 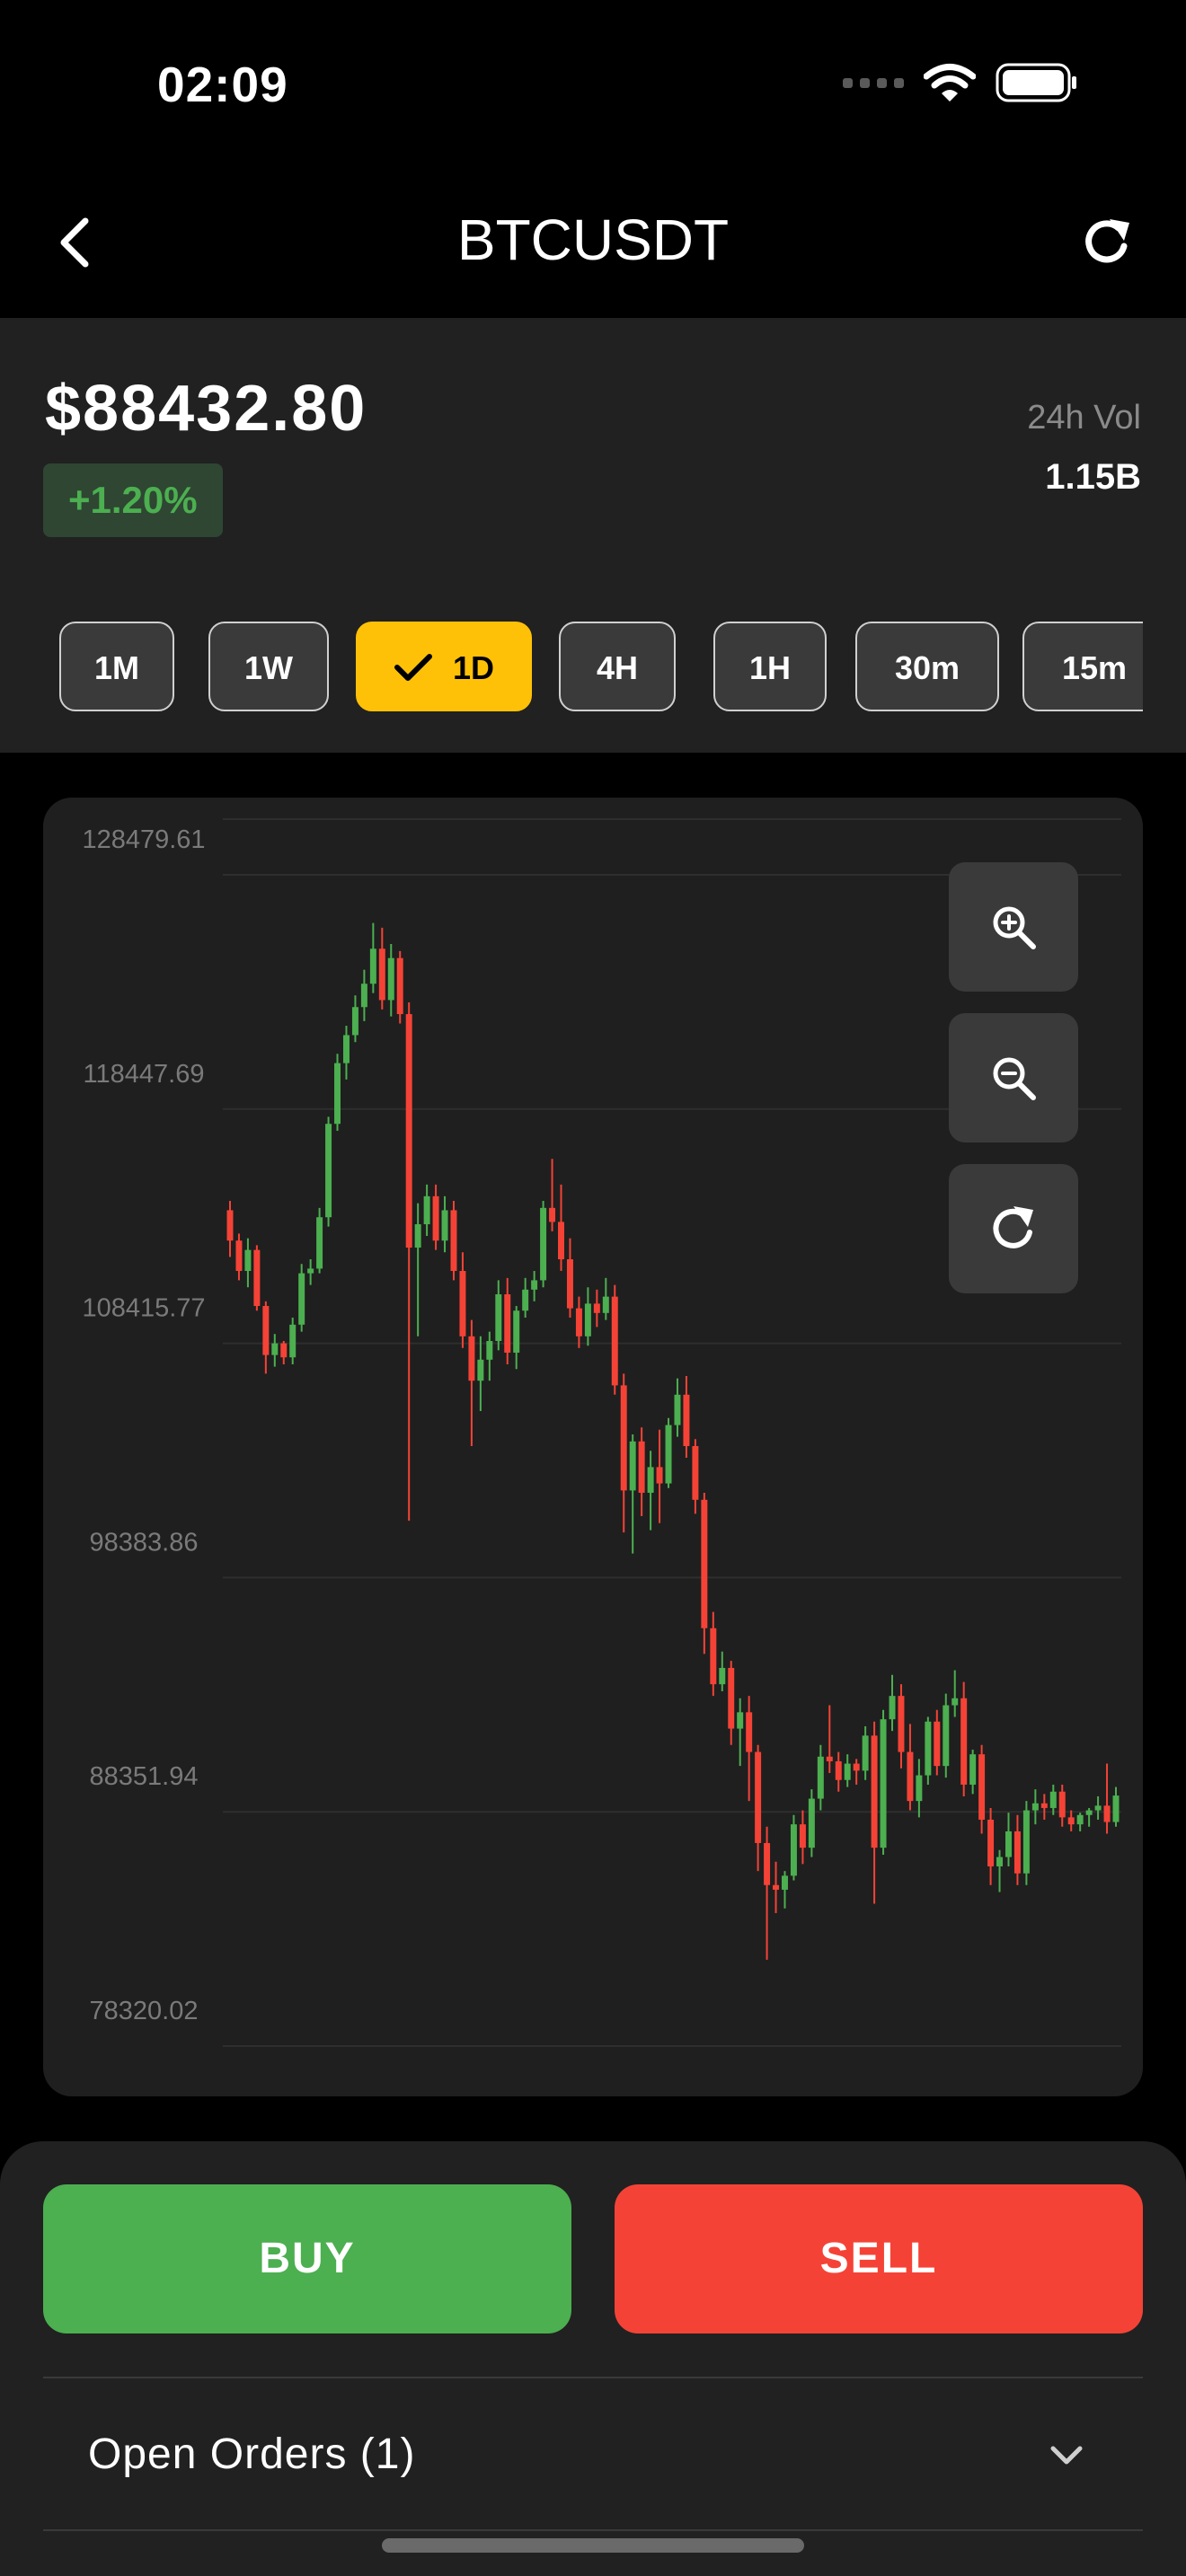 I want to click on cellular-signal-icon, so click(x=873, y=82).